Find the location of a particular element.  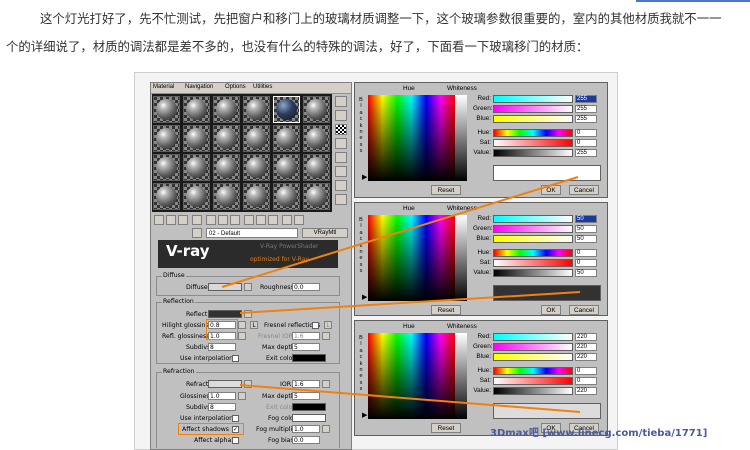

reflect-to-selector-line is located at coordinates (410, 302).